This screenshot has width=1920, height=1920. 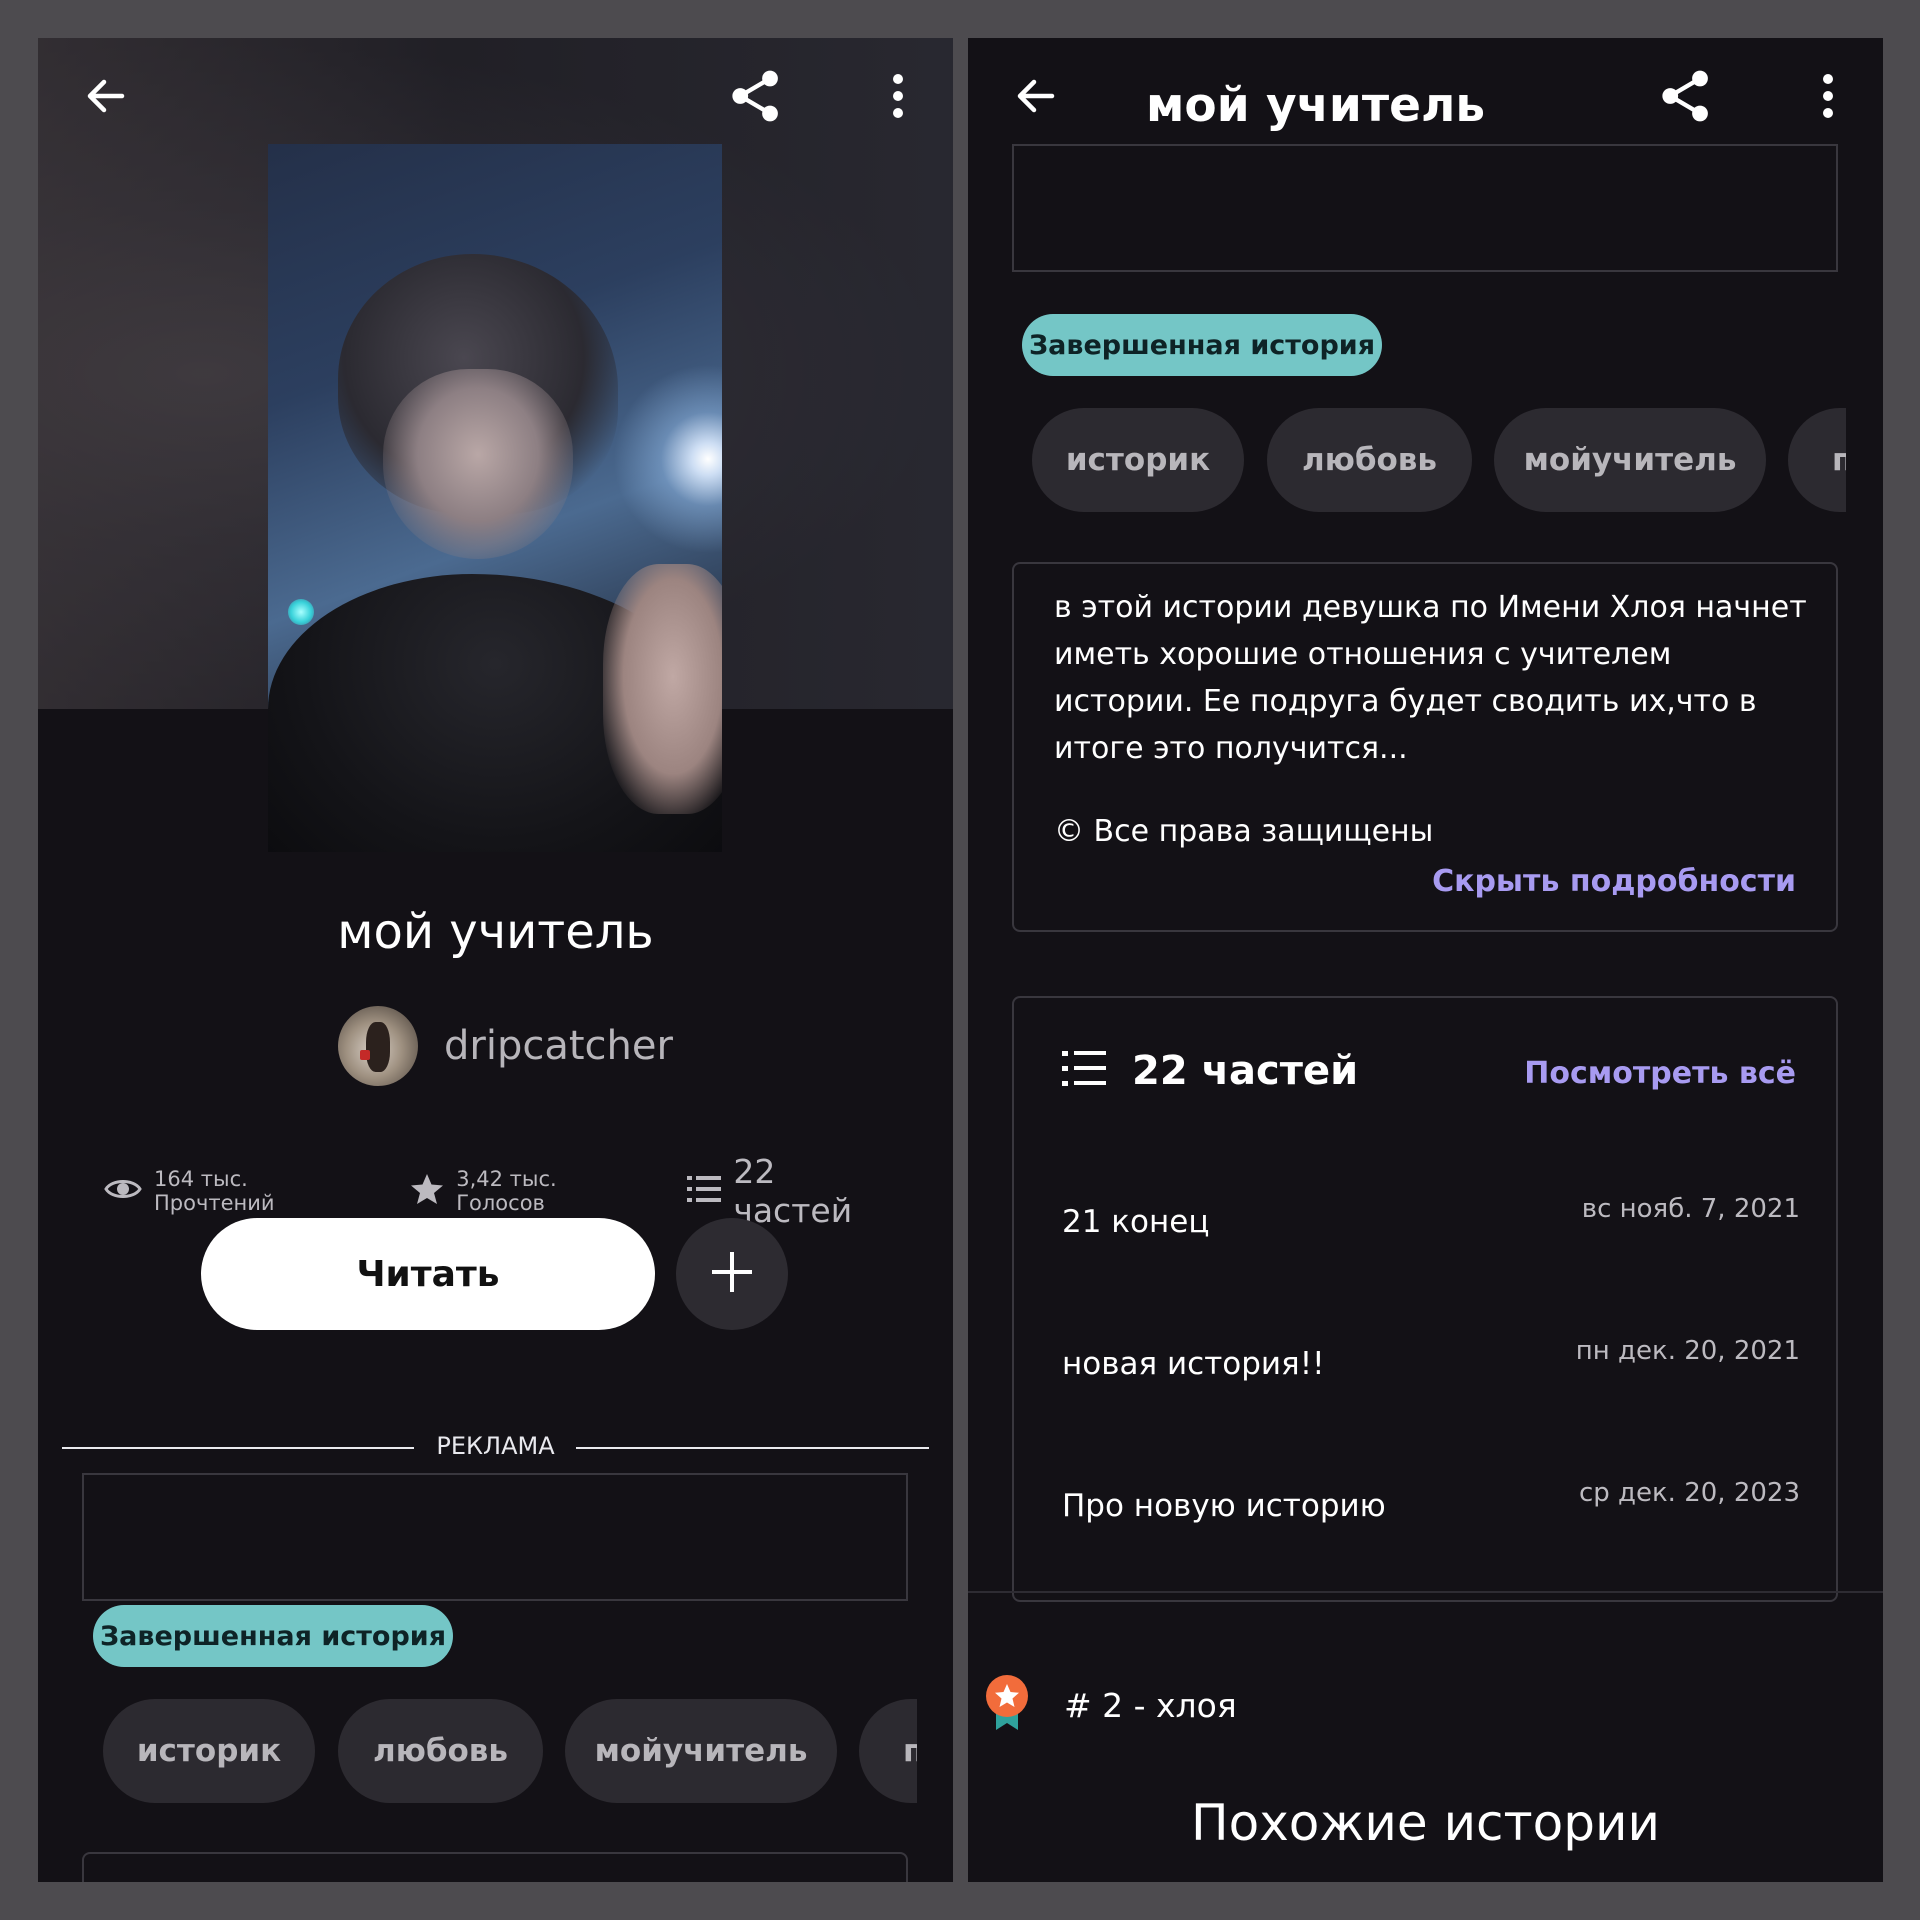 I want to click on author-link: dripcatcher, so click(x=505, y=1046).